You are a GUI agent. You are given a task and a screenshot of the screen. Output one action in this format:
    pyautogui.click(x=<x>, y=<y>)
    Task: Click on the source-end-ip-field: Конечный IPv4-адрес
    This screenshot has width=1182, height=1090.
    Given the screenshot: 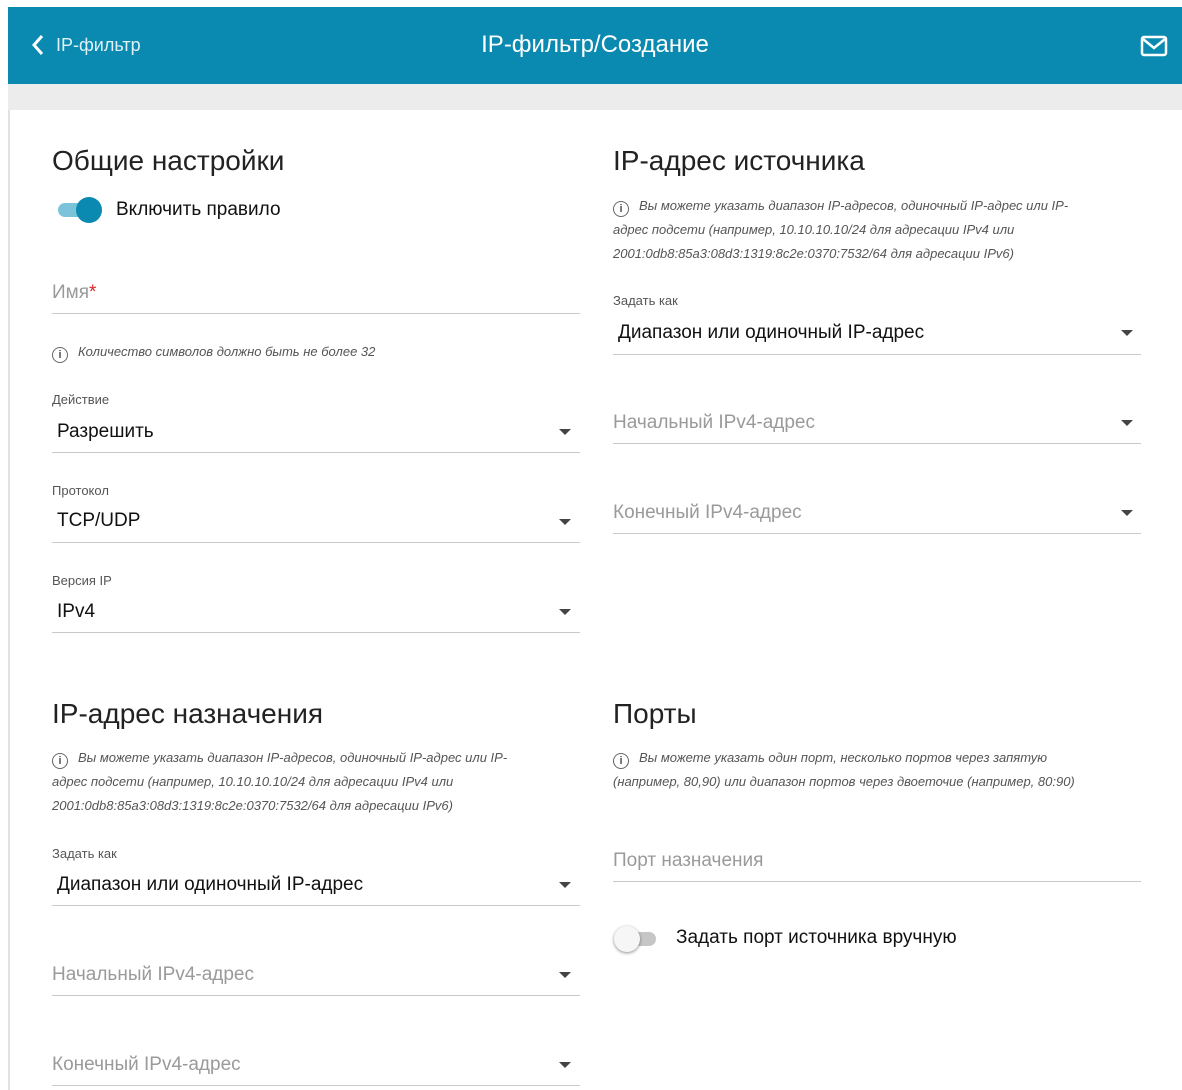 What is the action you would take?
    pyautogui.click(x=707, y=513)
    